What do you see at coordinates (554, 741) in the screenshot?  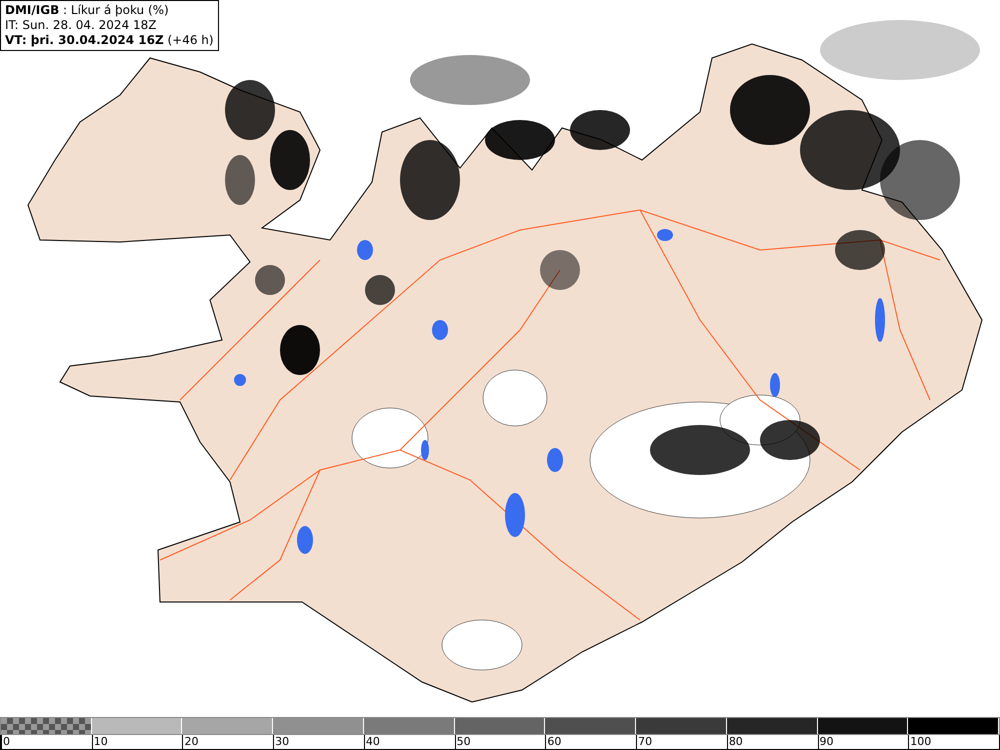 I see `legend-label: 60` at bounding box center [554, 741].